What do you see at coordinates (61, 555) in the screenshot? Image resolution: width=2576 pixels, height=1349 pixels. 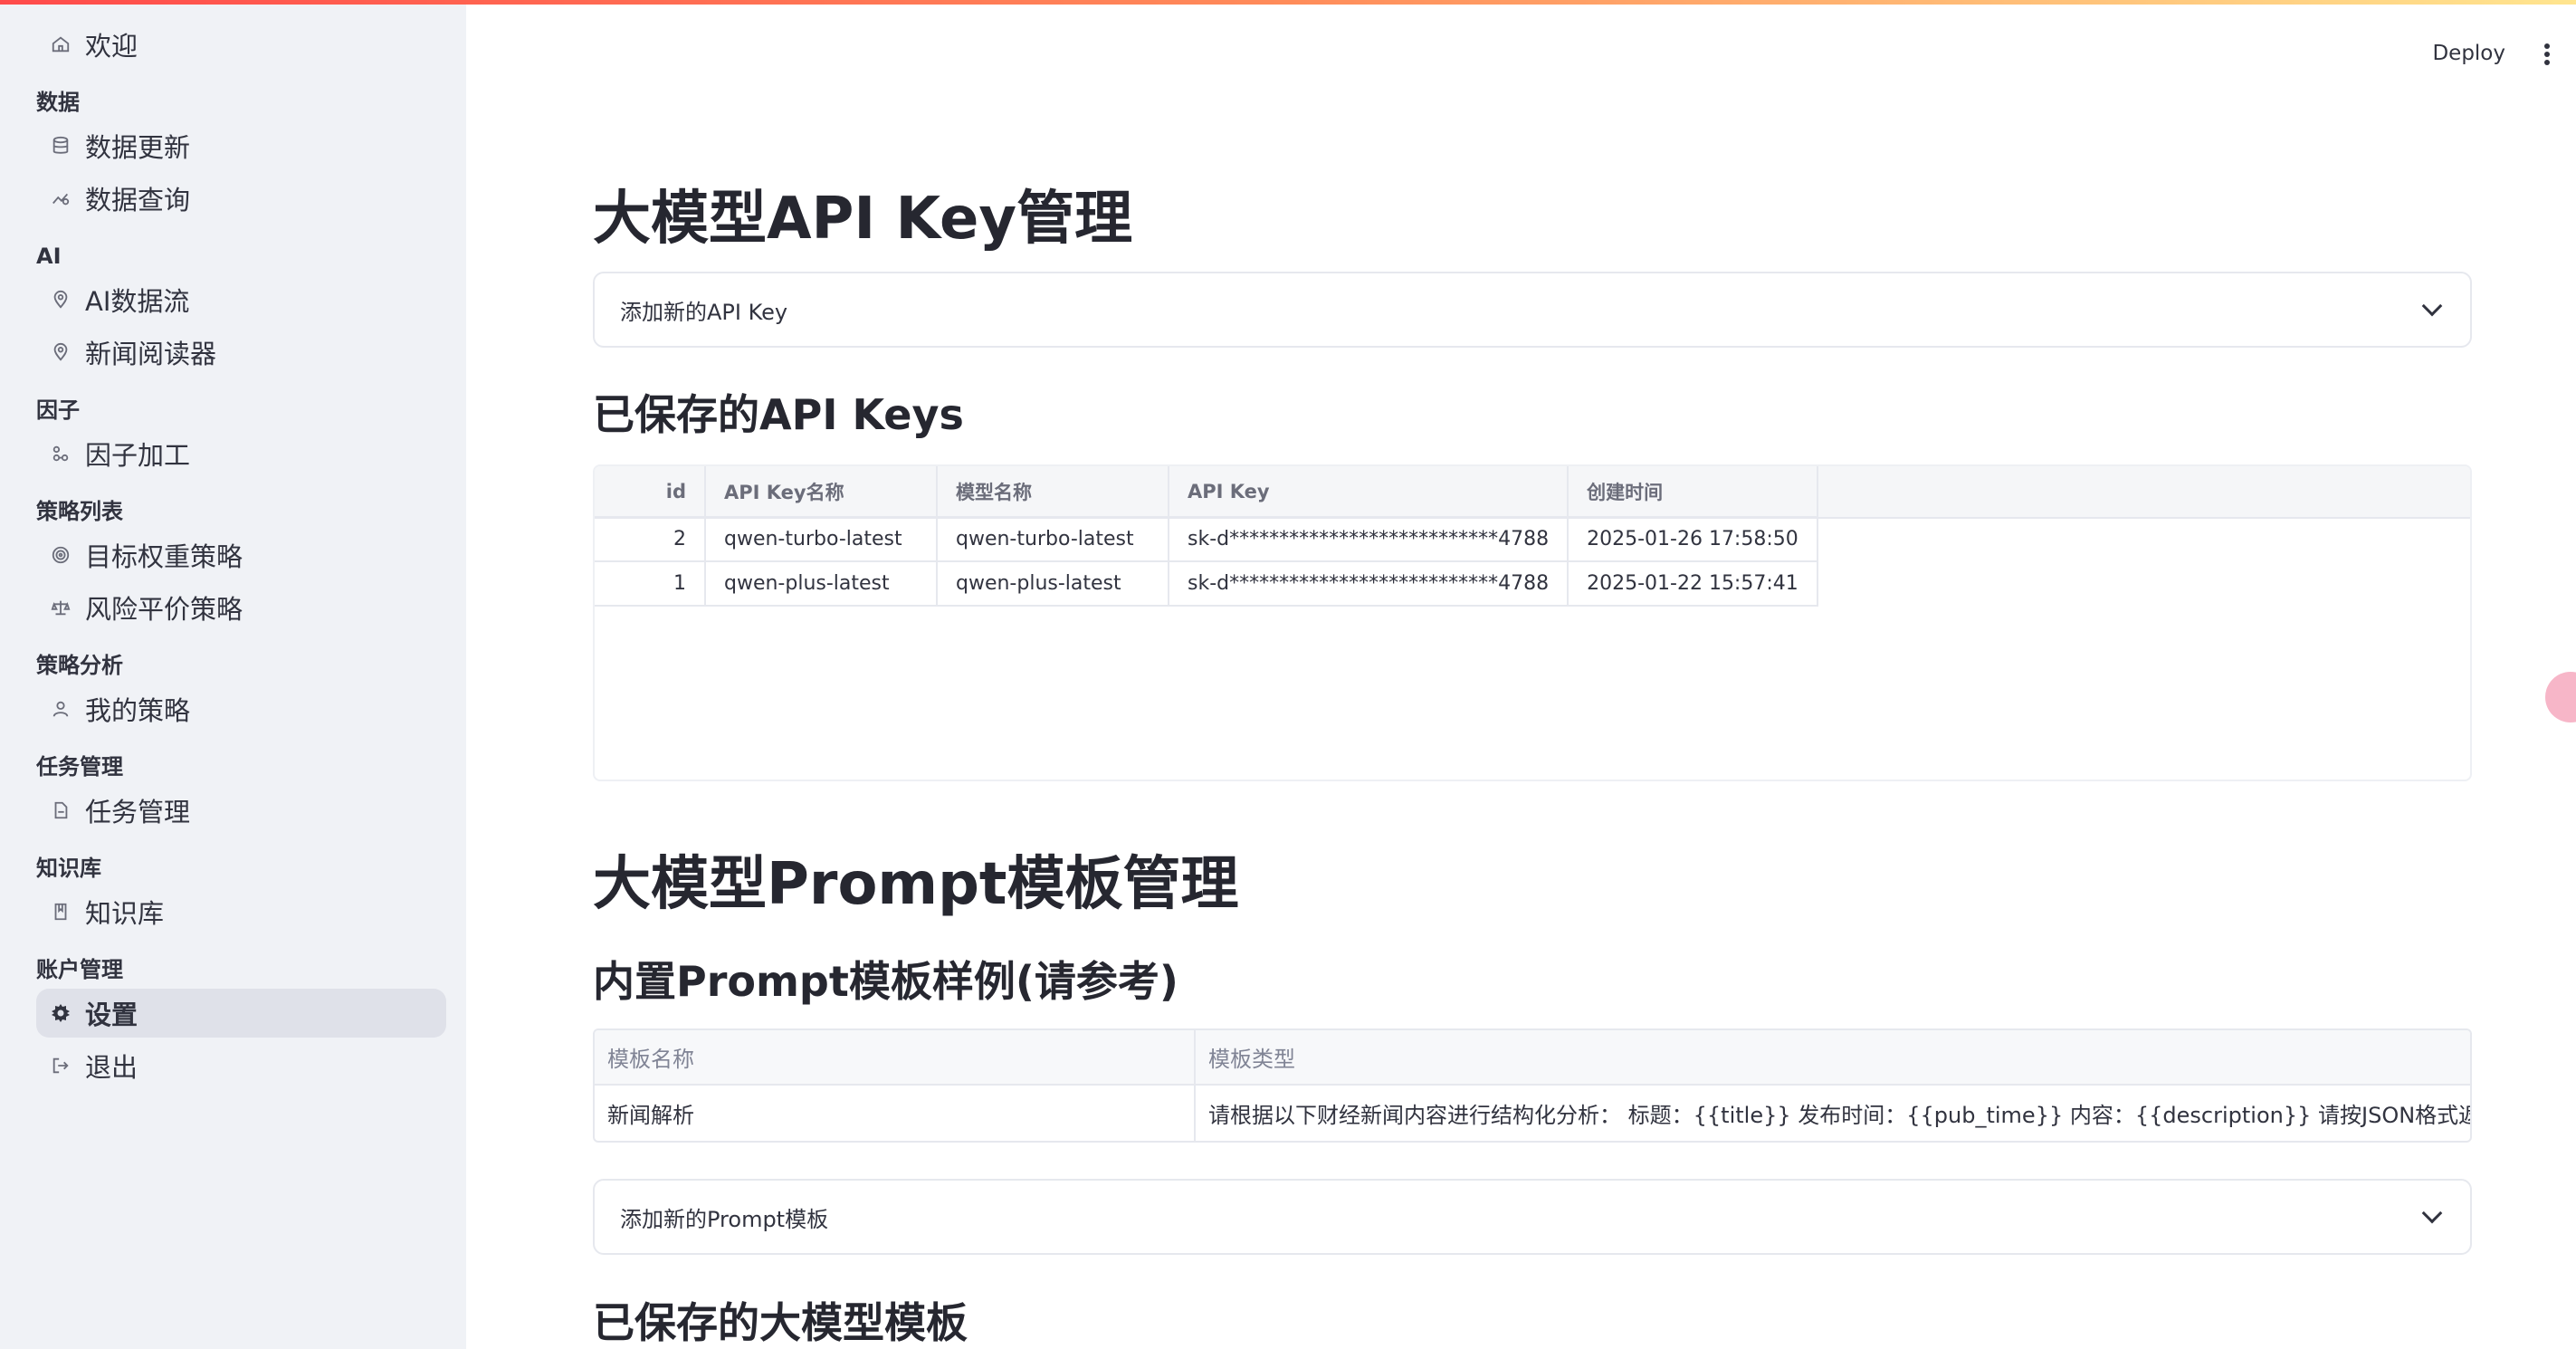 I see `target-icon` at bounding box center [61, 555].